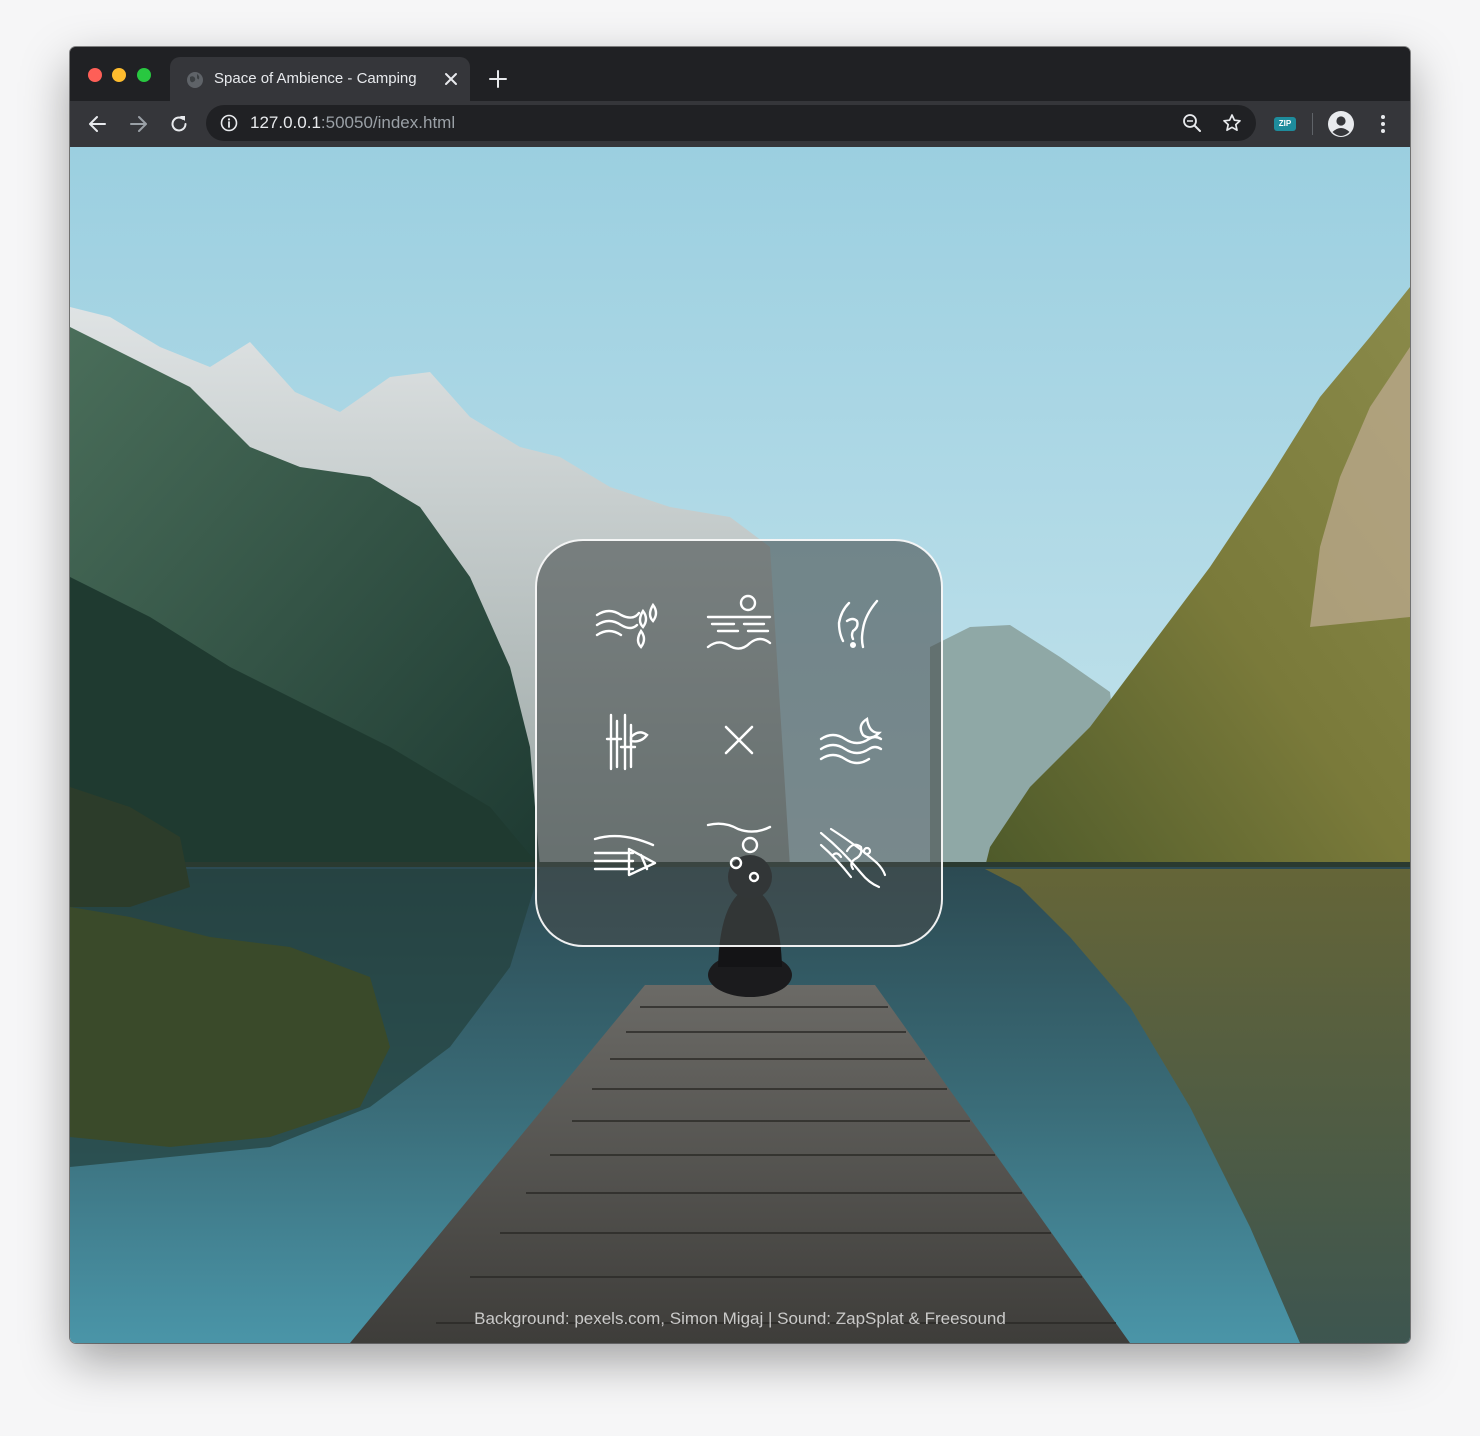  I want to click on sound-button-night-waves, so click(852, 740).